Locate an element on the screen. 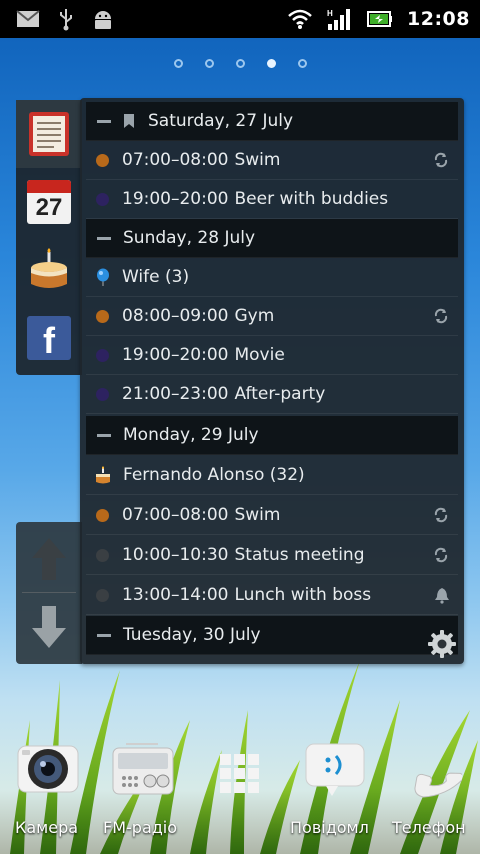  page-dot-active is located at coordinates (271, 63).